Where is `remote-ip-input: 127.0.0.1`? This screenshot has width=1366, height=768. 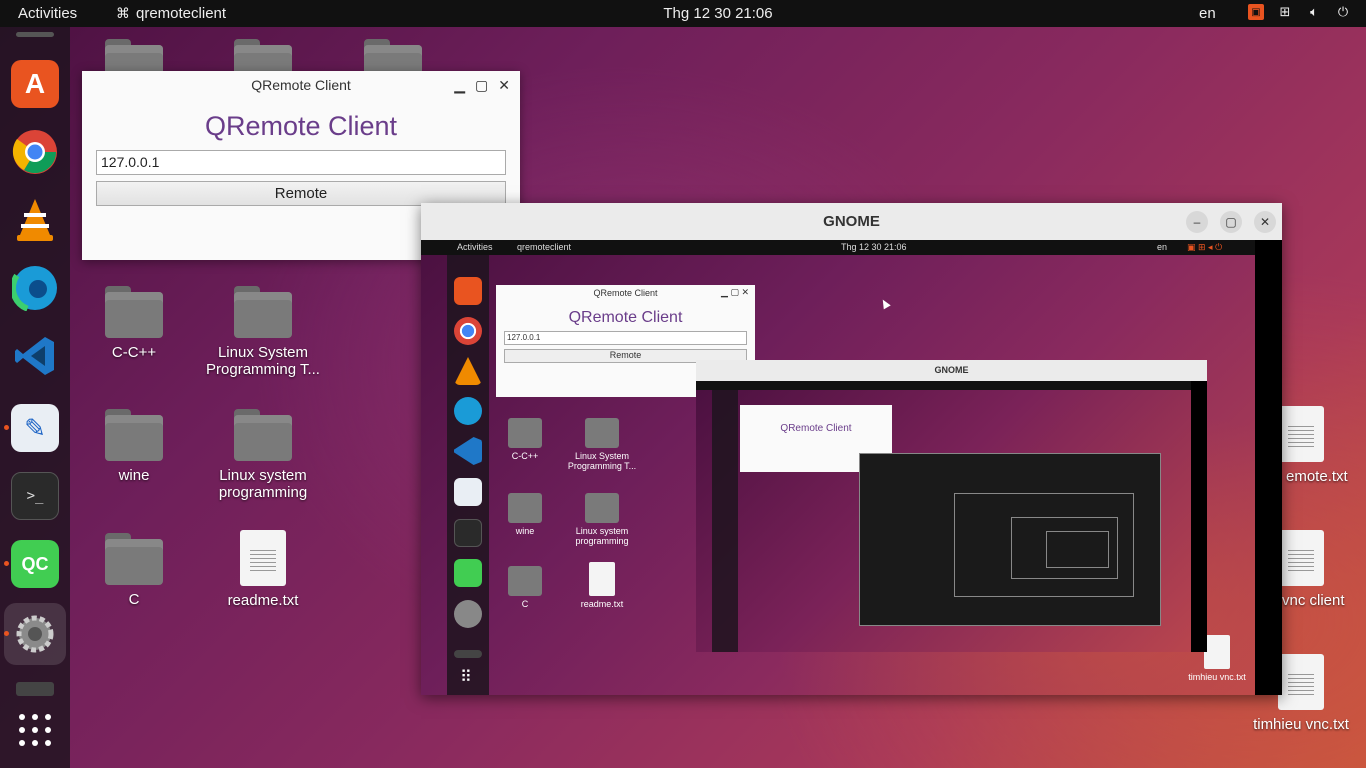
remote-ip-input: 127.0.0.1 is located at coordinates (625, 338).